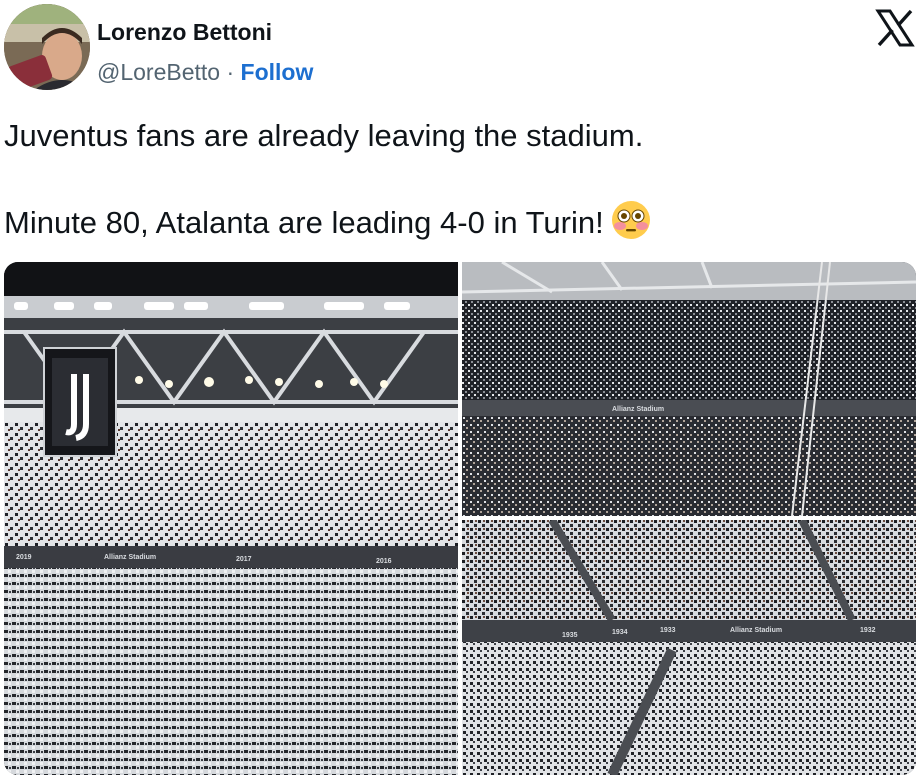 The image size is (919, 781). What do you see at coordinates (620, 632) in the screenshot?
I see `sign-text: 1934` at bounding box center [620, 632].